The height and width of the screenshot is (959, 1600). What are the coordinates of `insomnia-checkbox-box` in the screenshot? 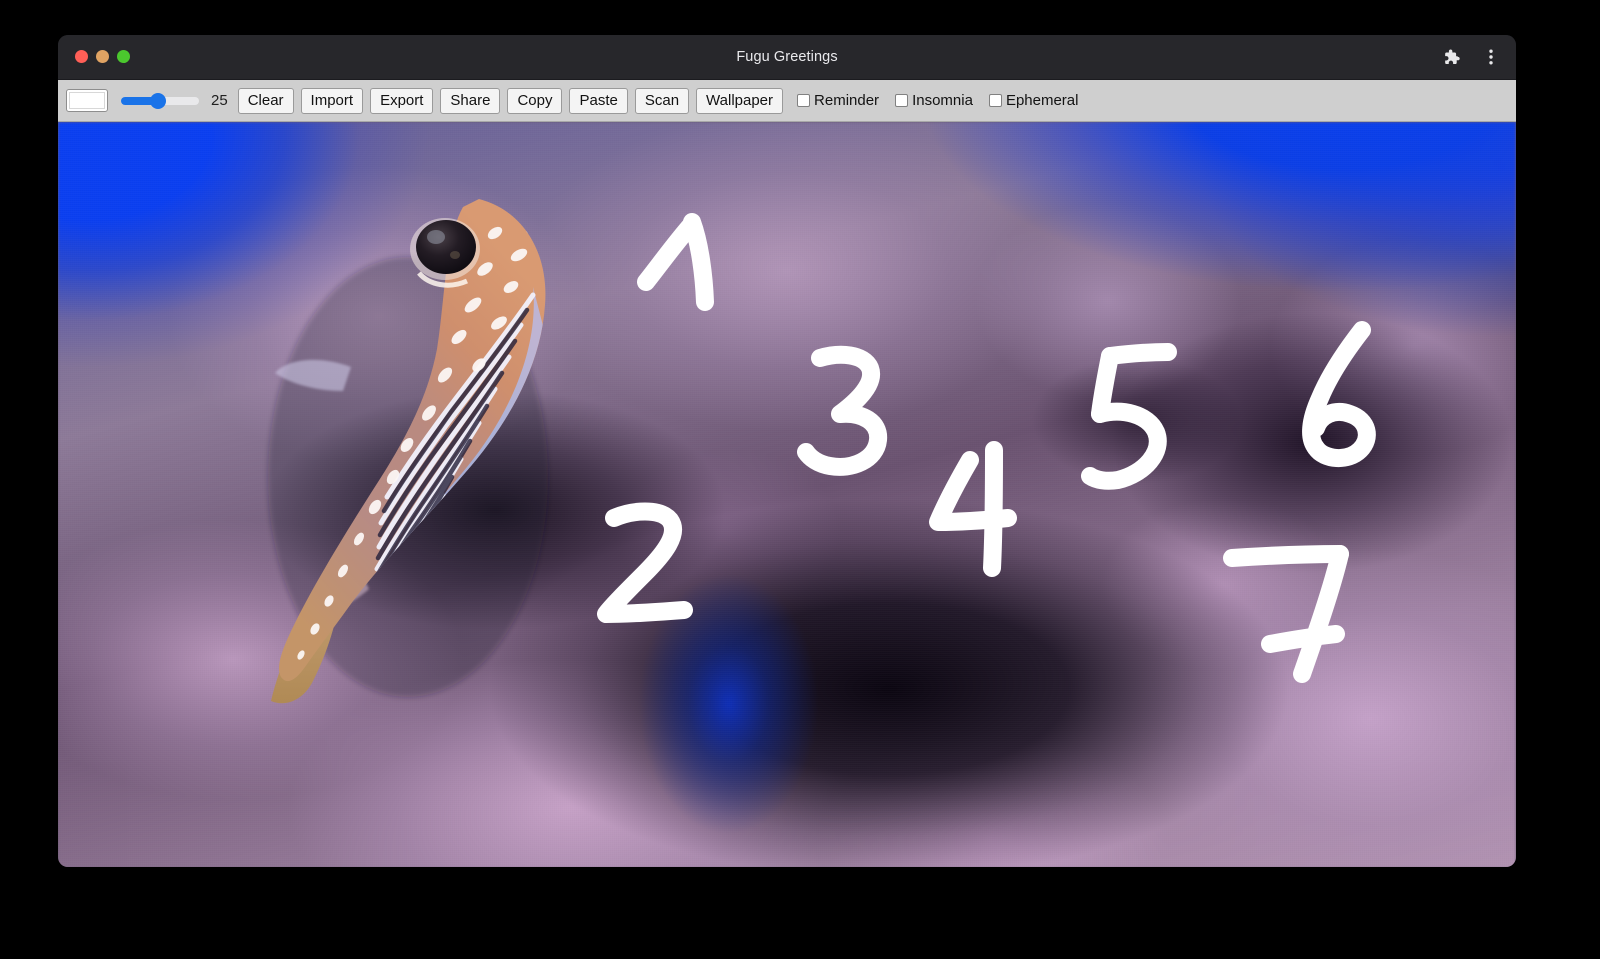 It's located at (902, 100).